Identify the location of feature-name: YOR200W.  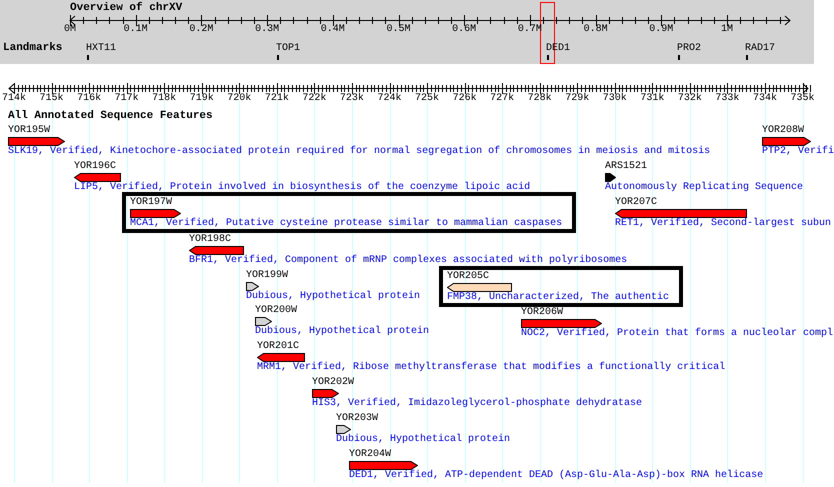
(276, 310).